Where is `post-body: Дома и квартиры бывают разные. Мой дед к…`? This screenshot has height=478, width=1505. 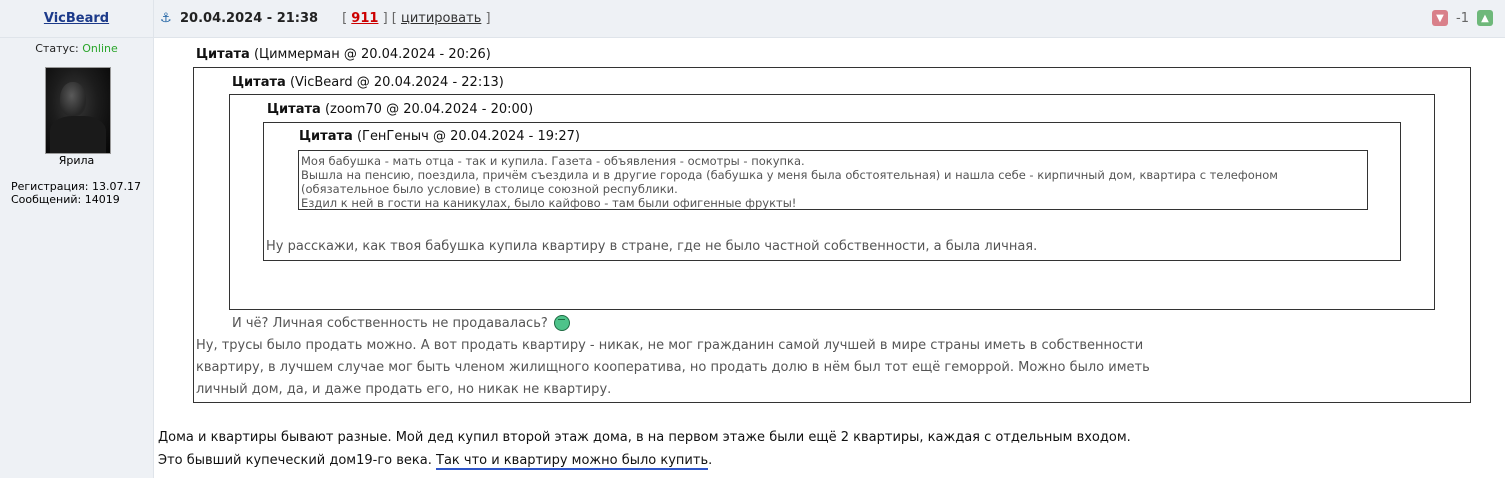
post-body: Дома и квартиры бывают разные. Мой дед к… is located at coordinates (658, 449).